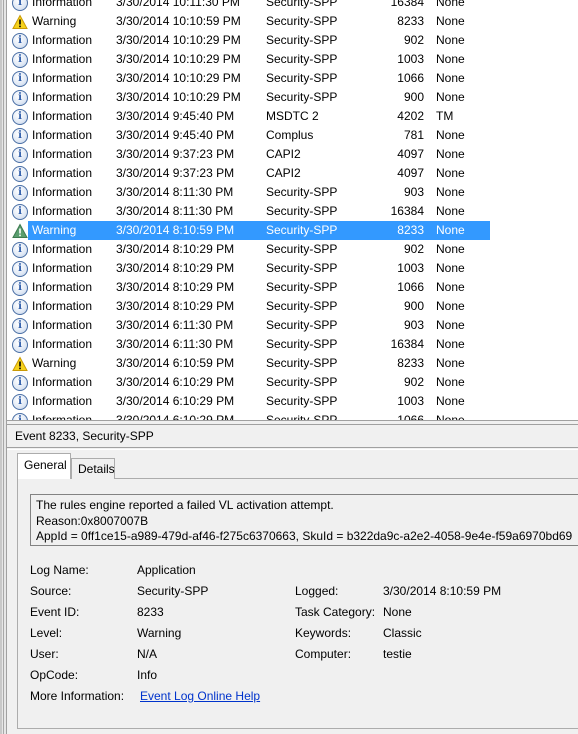 Image resolution: width=578 pixels, height=734 pixels. I want to click on computer-label: Computer:, so click(323, 654).